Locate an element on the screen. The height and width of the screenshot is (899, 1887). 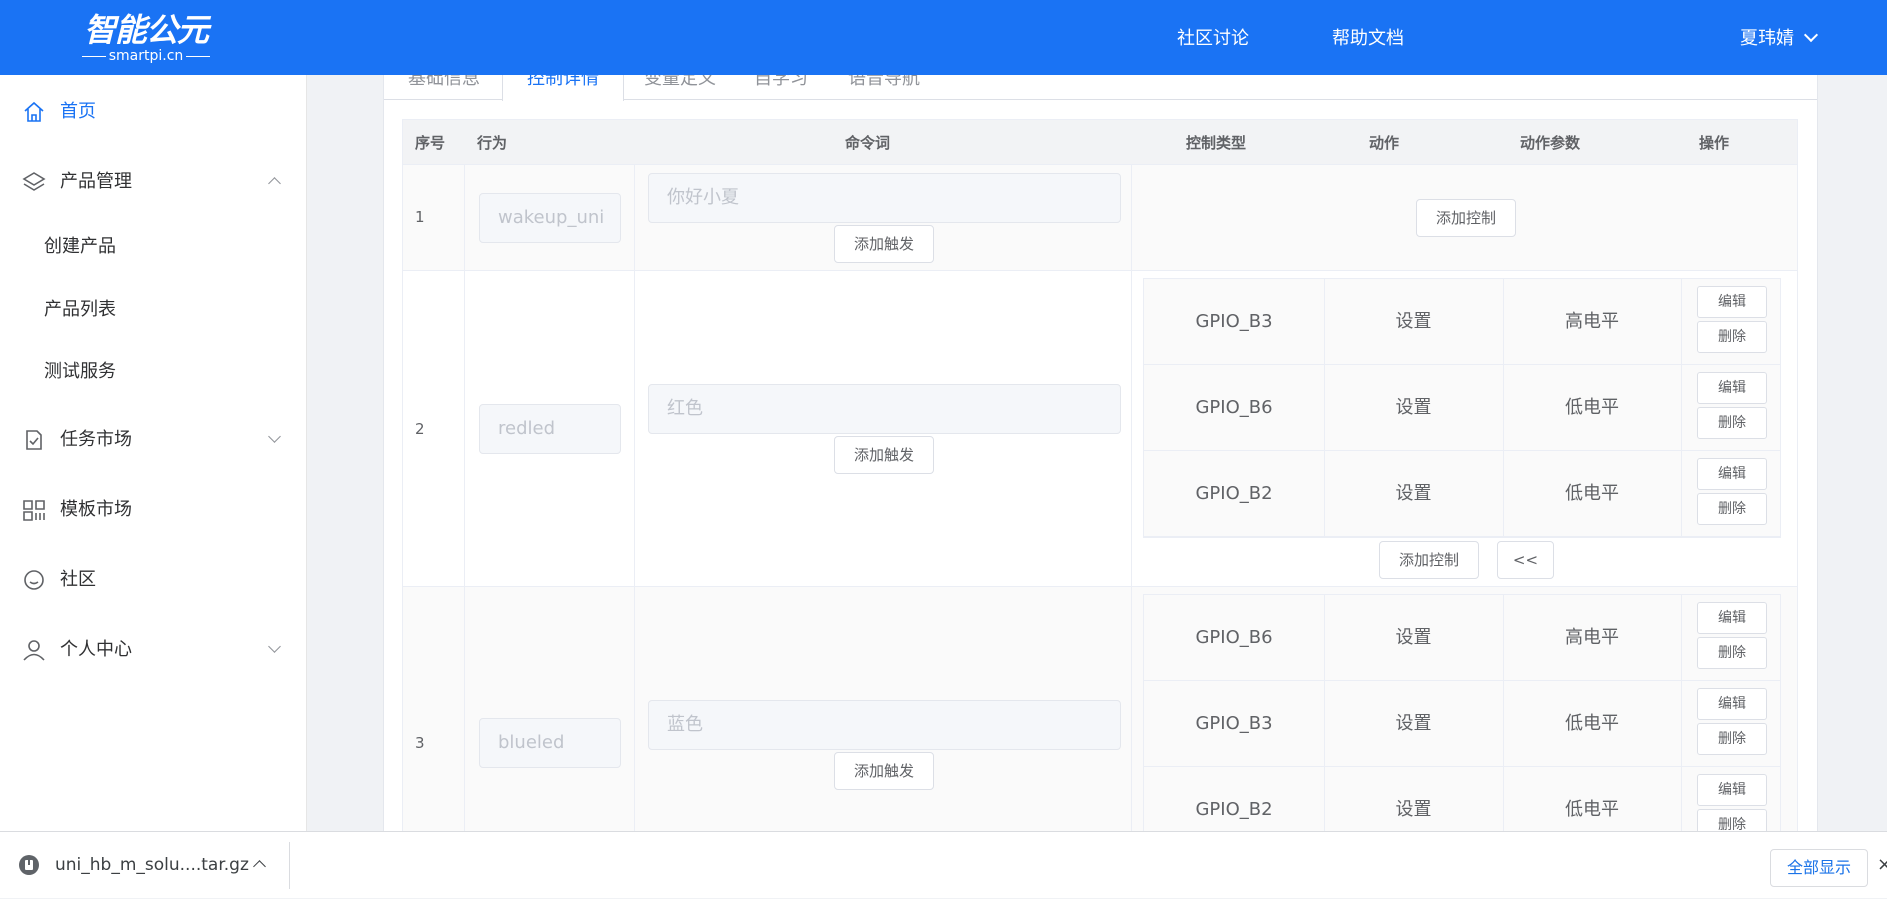
archive-file-icon is located at coordinates (29, 865).